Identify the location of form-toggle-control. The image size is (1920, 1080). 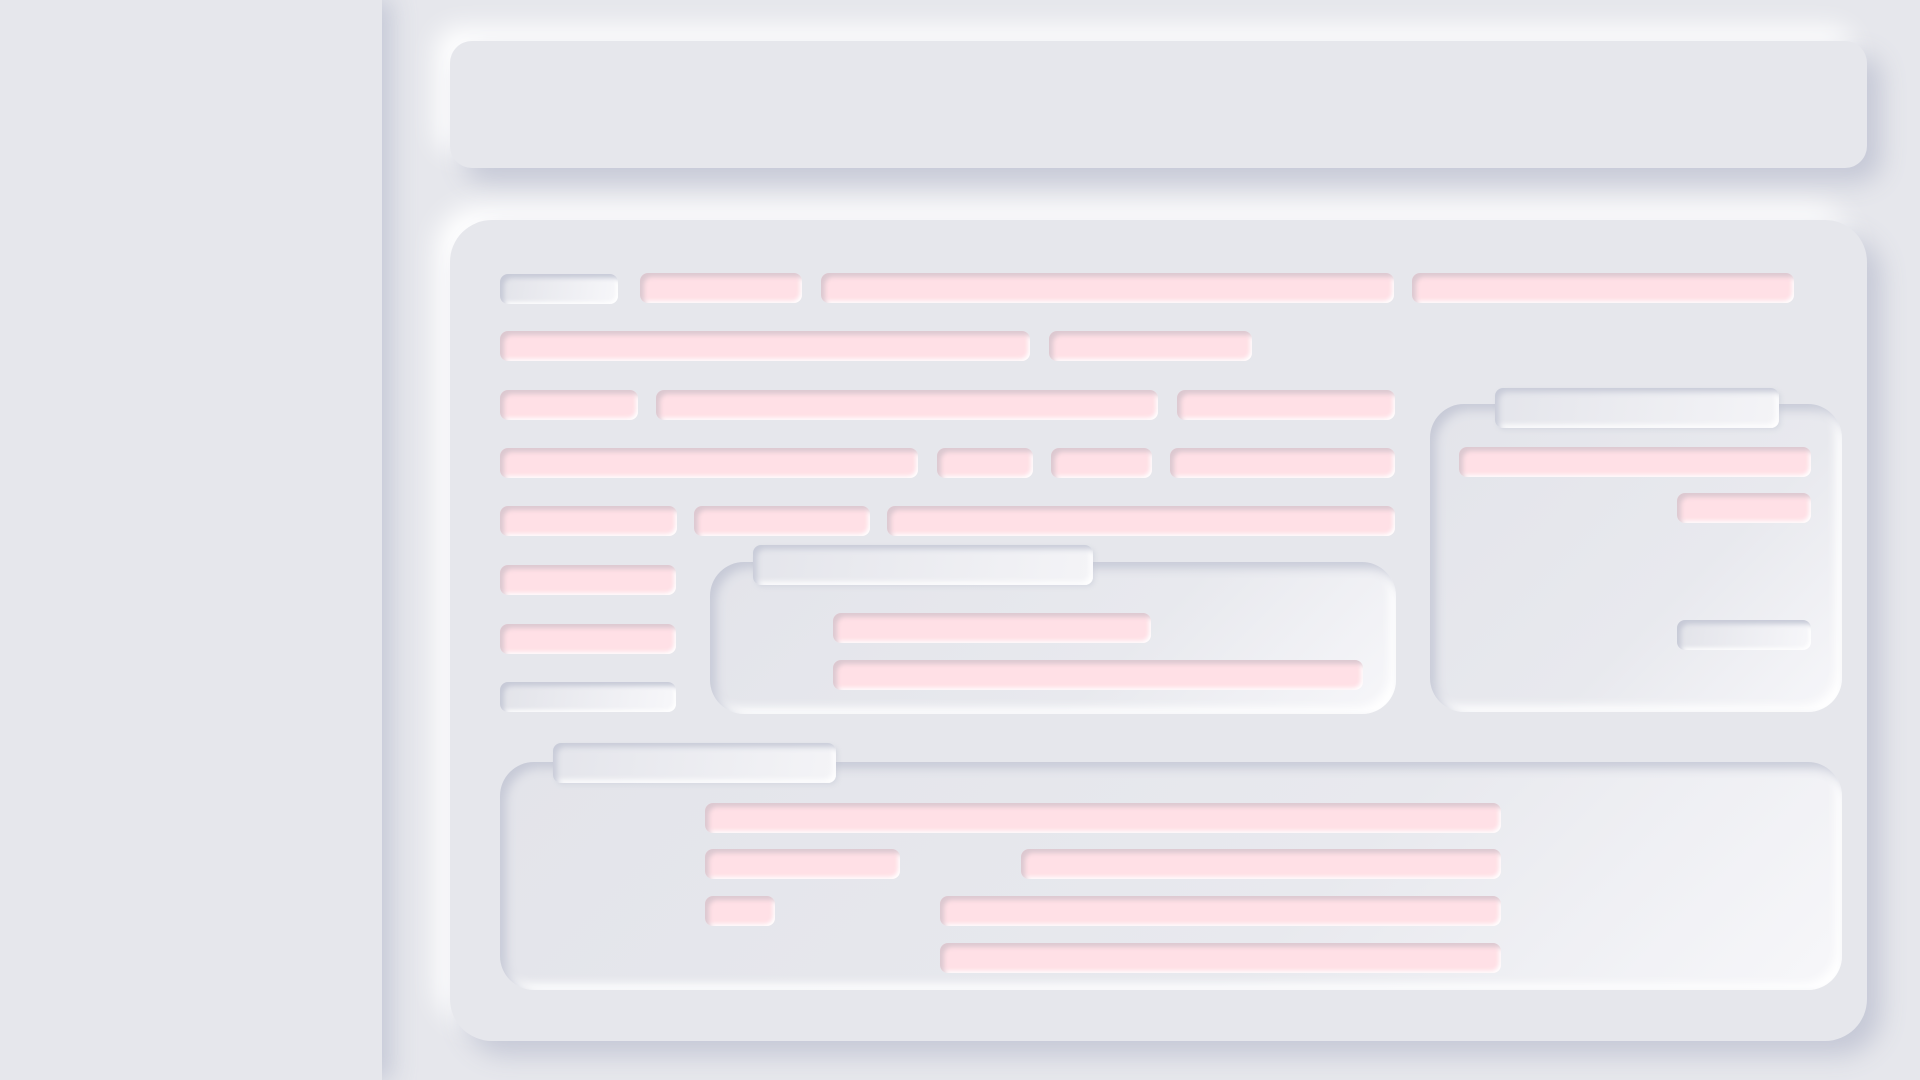
(559, 289).